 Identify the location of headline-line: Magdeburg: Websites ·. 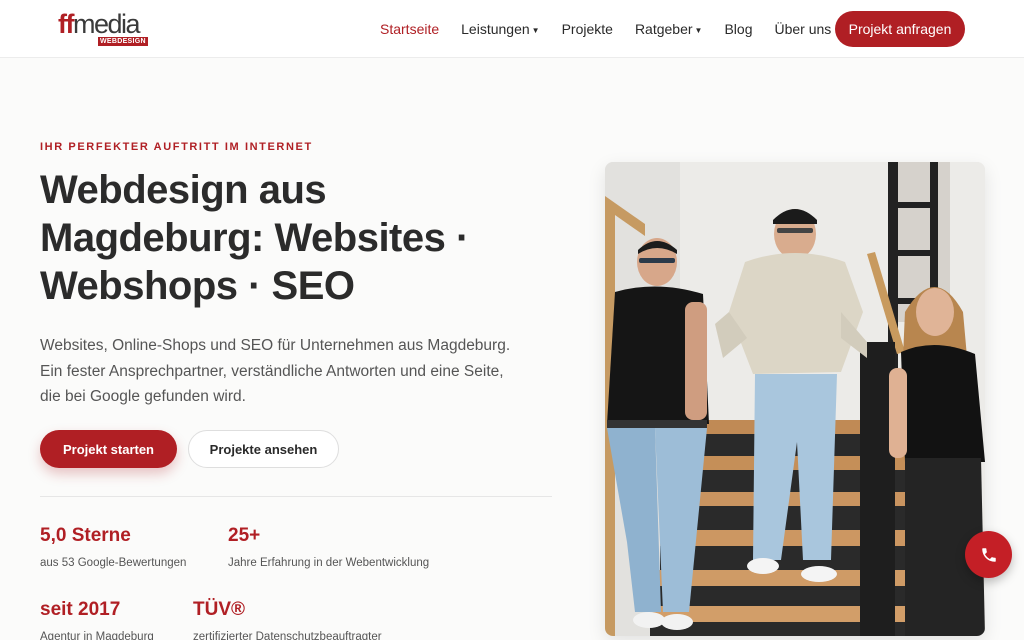
(254, 238).